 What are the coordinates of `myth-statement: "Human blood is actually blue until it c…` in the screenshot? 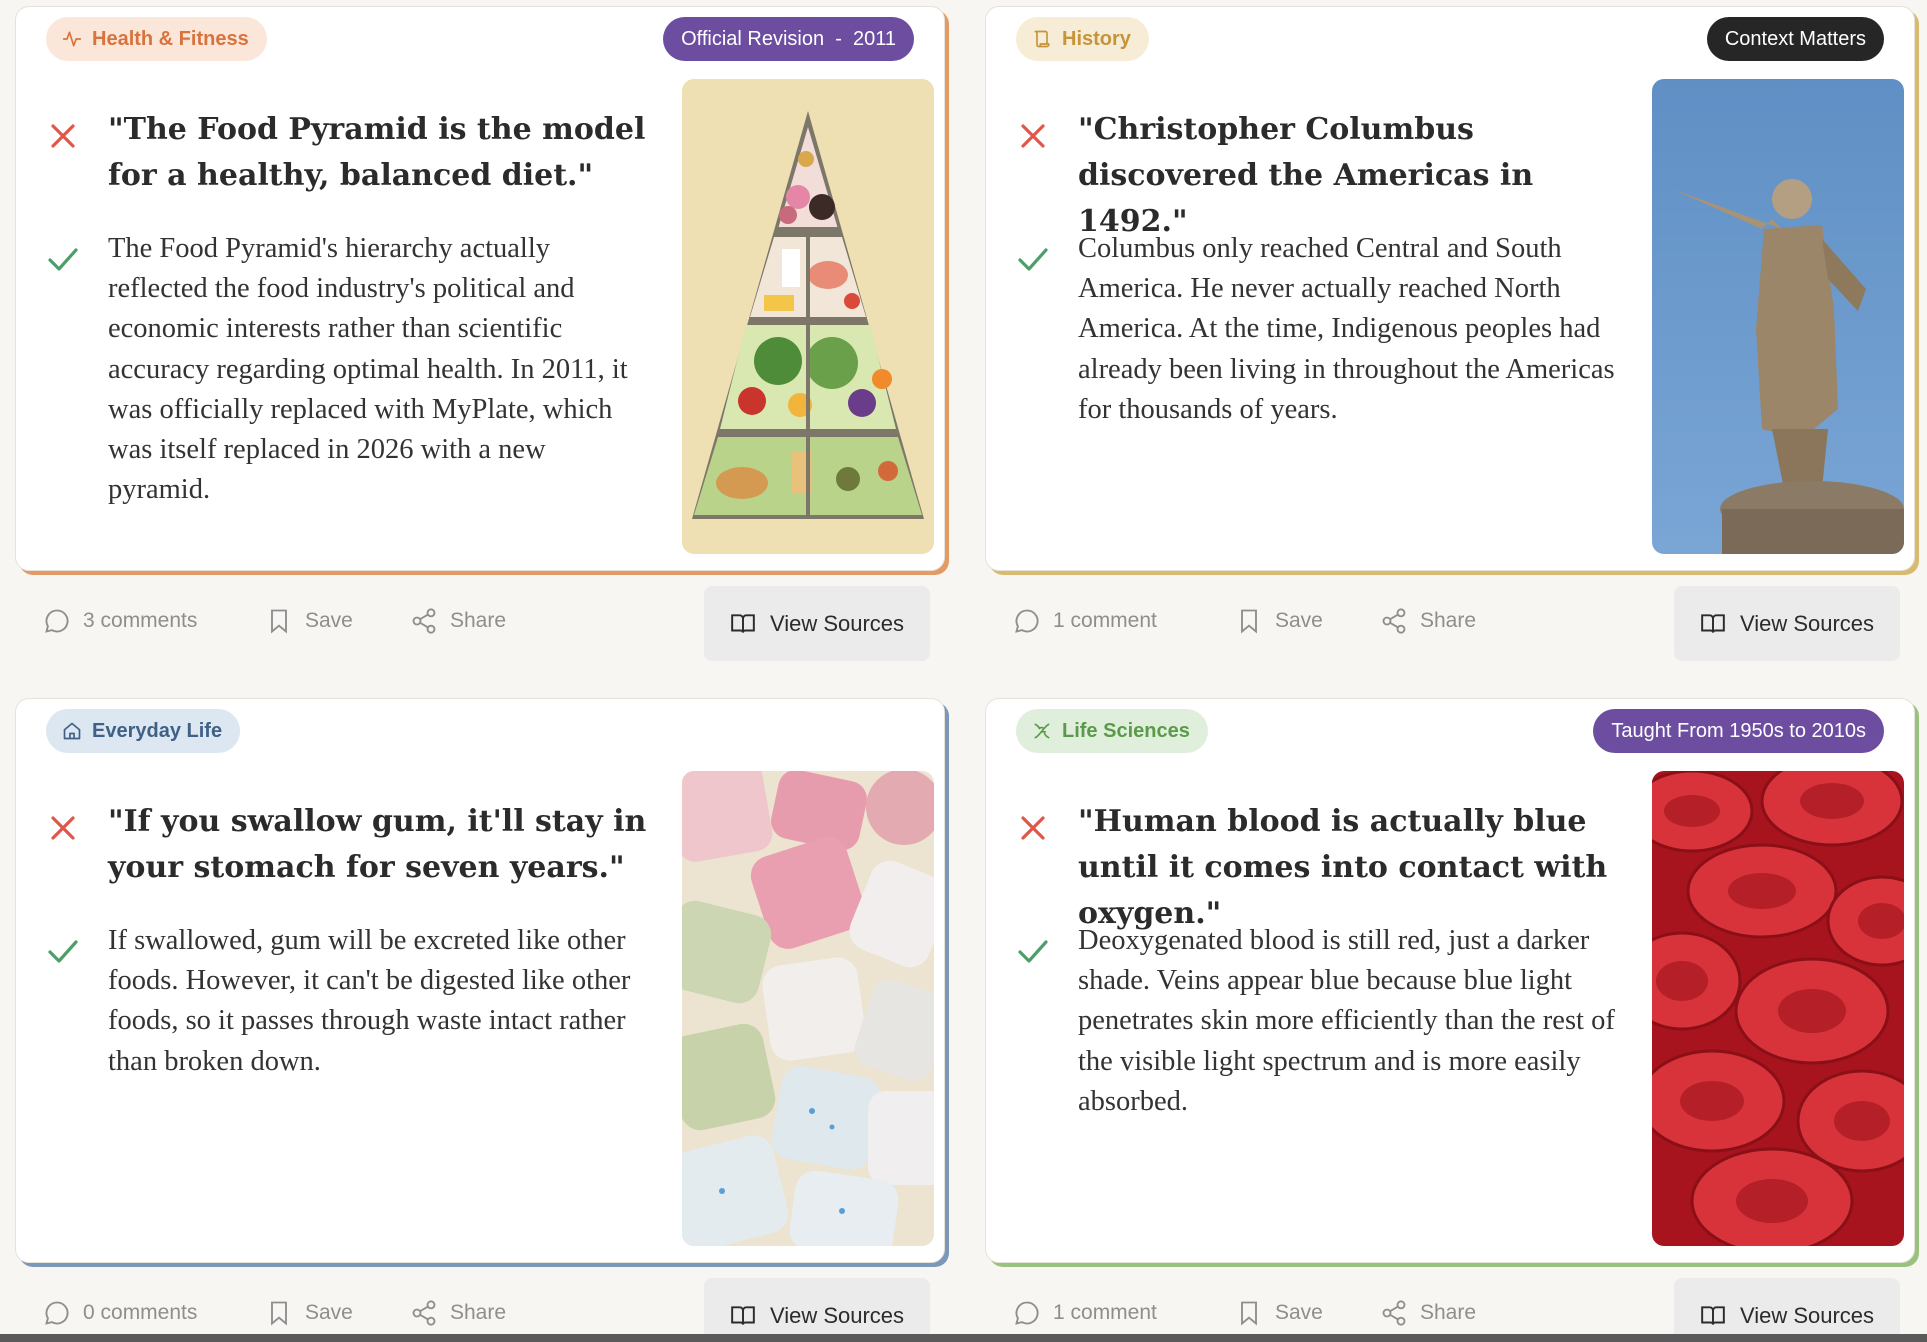 It's located at (1343, 867).